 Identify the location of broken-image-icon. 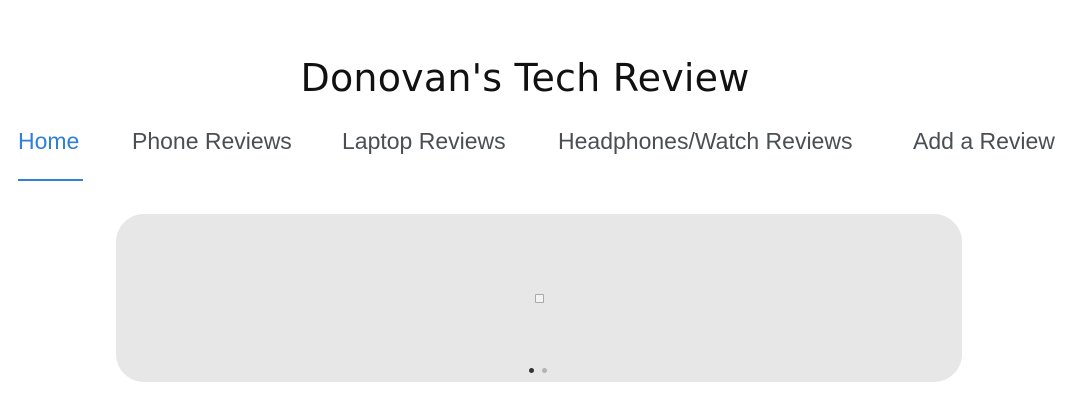
(539, 298).